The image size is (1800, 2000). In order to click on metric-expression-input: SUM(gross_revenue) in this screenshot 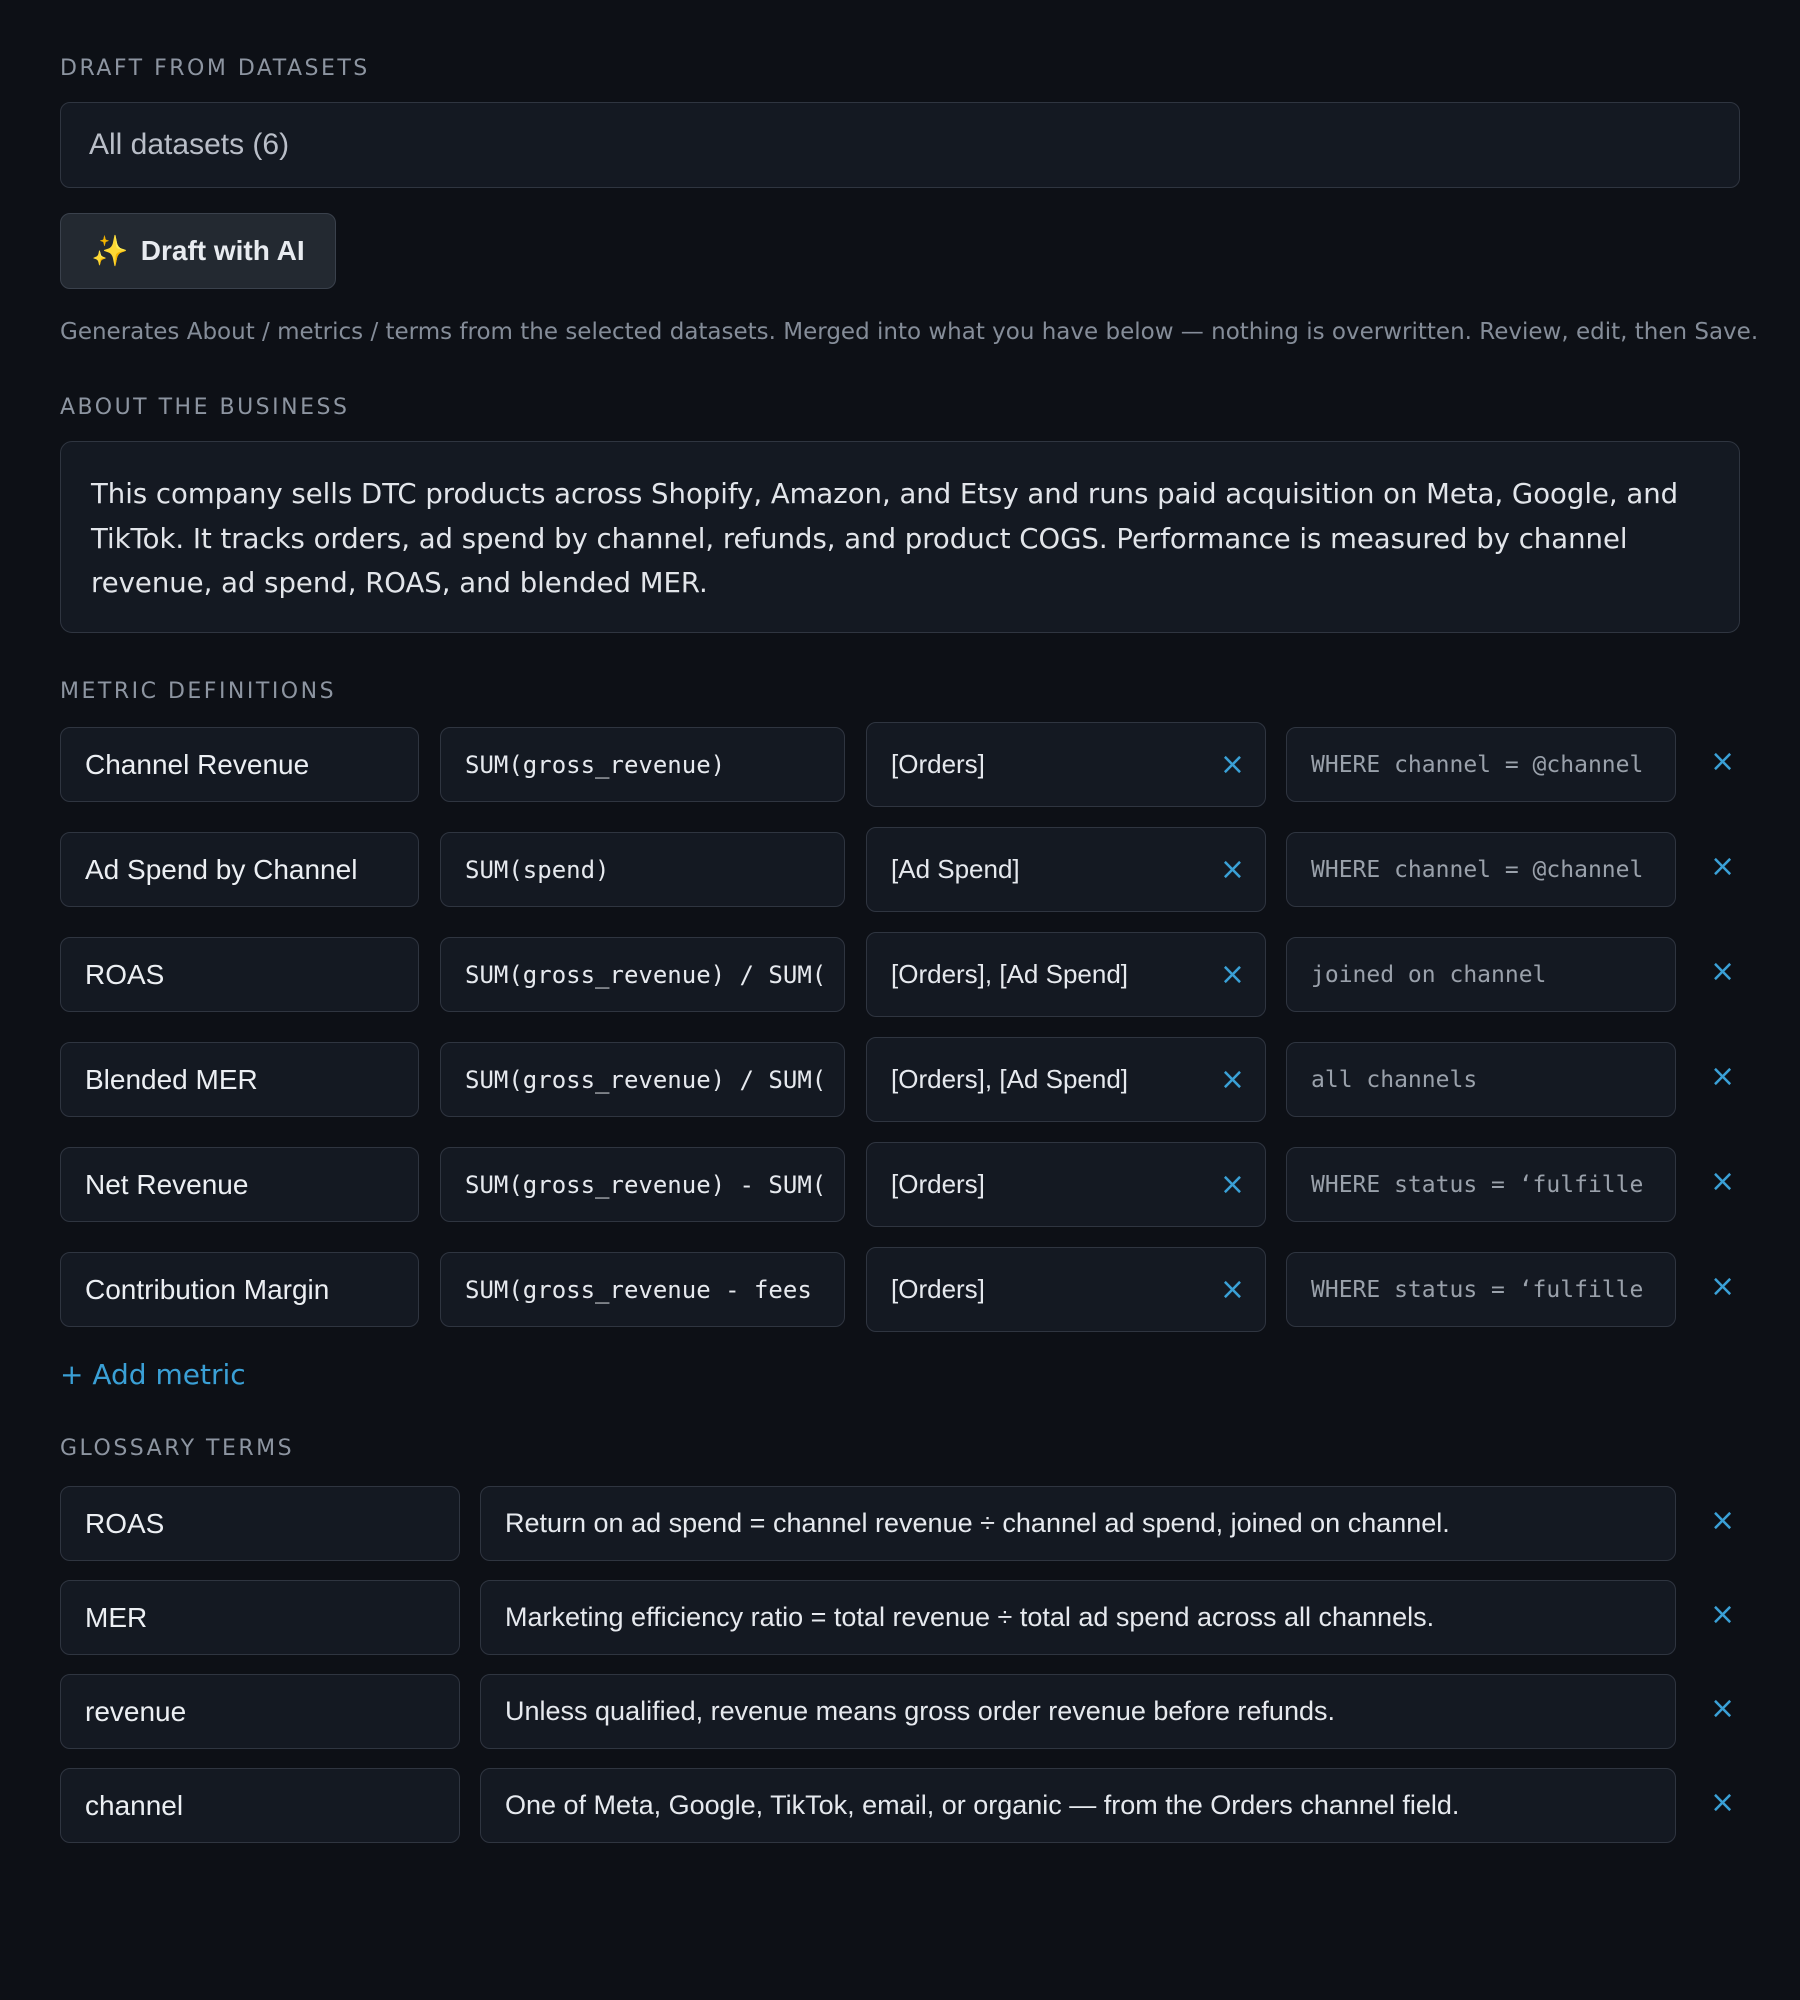, I will do `click(642, 764)`.